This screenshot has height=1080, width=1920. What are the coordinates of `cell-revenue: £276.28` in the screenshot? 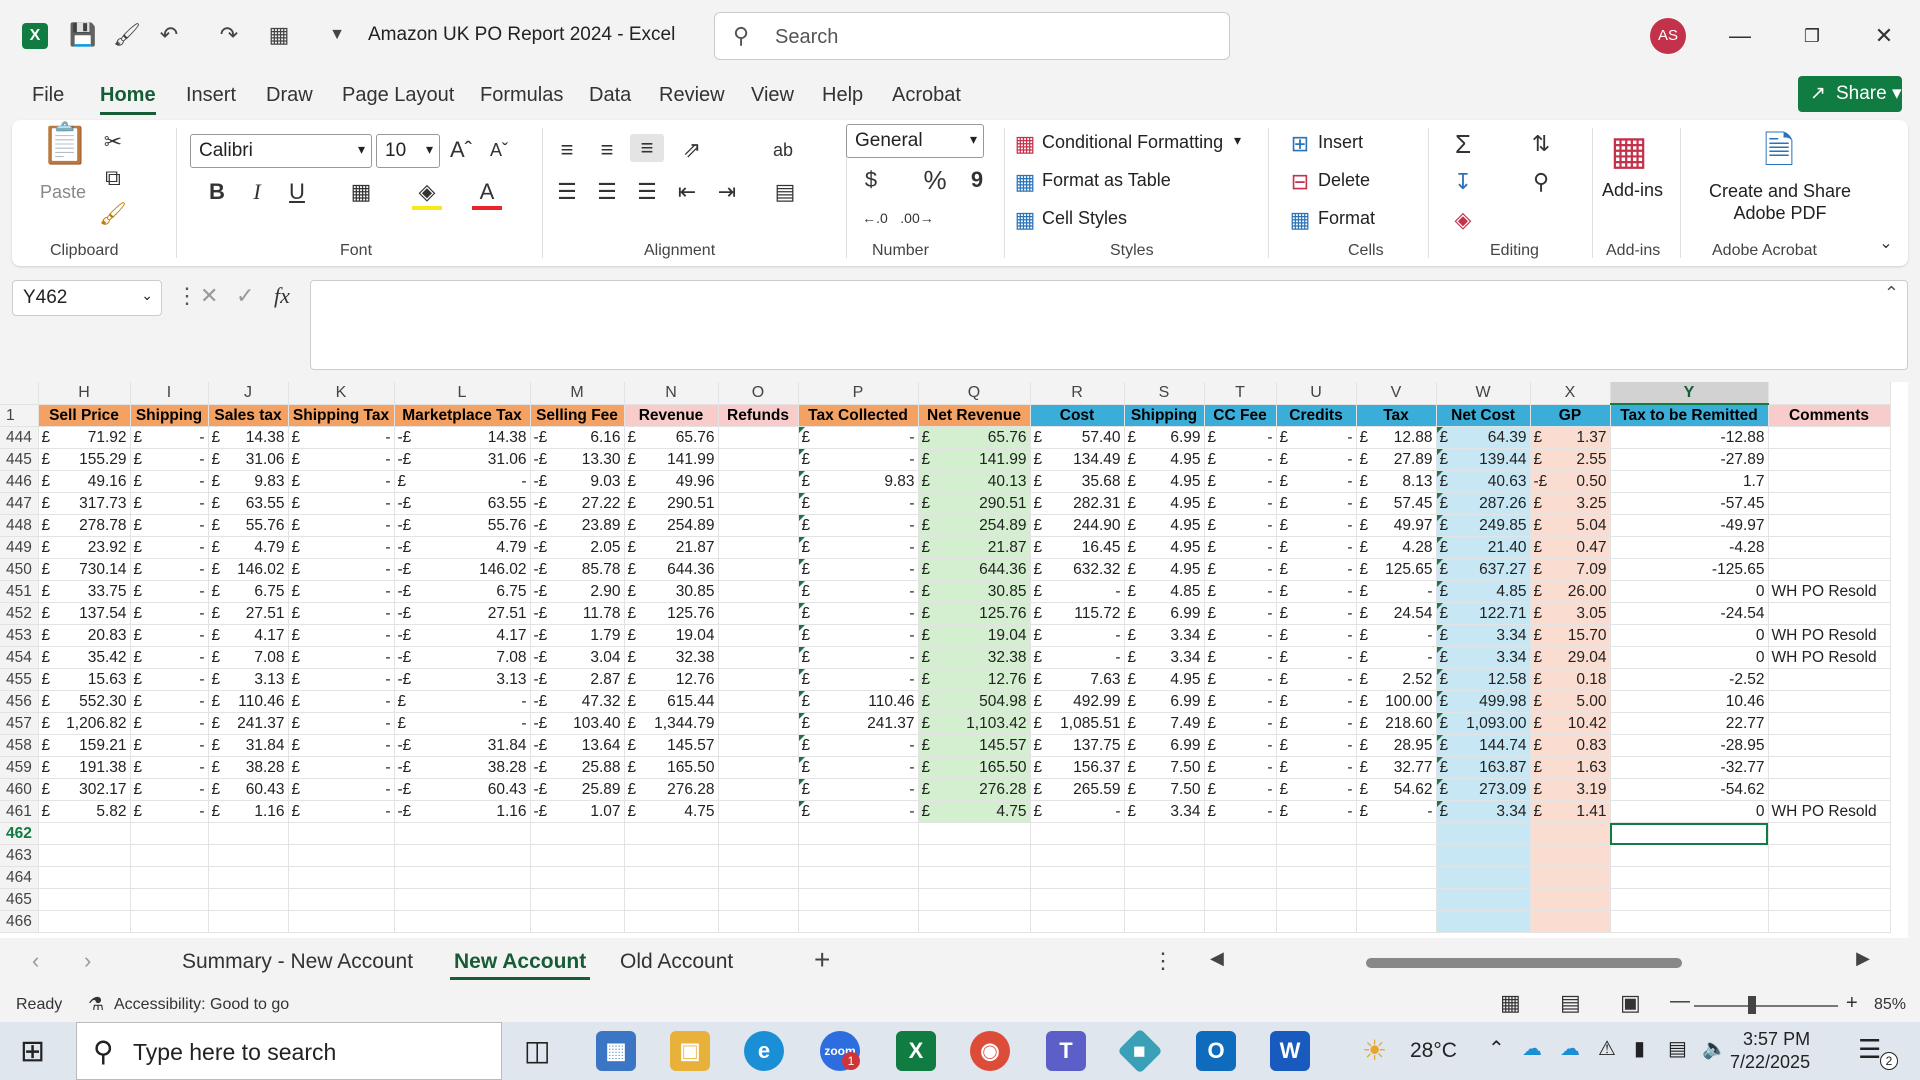 It's located at (671, 789).